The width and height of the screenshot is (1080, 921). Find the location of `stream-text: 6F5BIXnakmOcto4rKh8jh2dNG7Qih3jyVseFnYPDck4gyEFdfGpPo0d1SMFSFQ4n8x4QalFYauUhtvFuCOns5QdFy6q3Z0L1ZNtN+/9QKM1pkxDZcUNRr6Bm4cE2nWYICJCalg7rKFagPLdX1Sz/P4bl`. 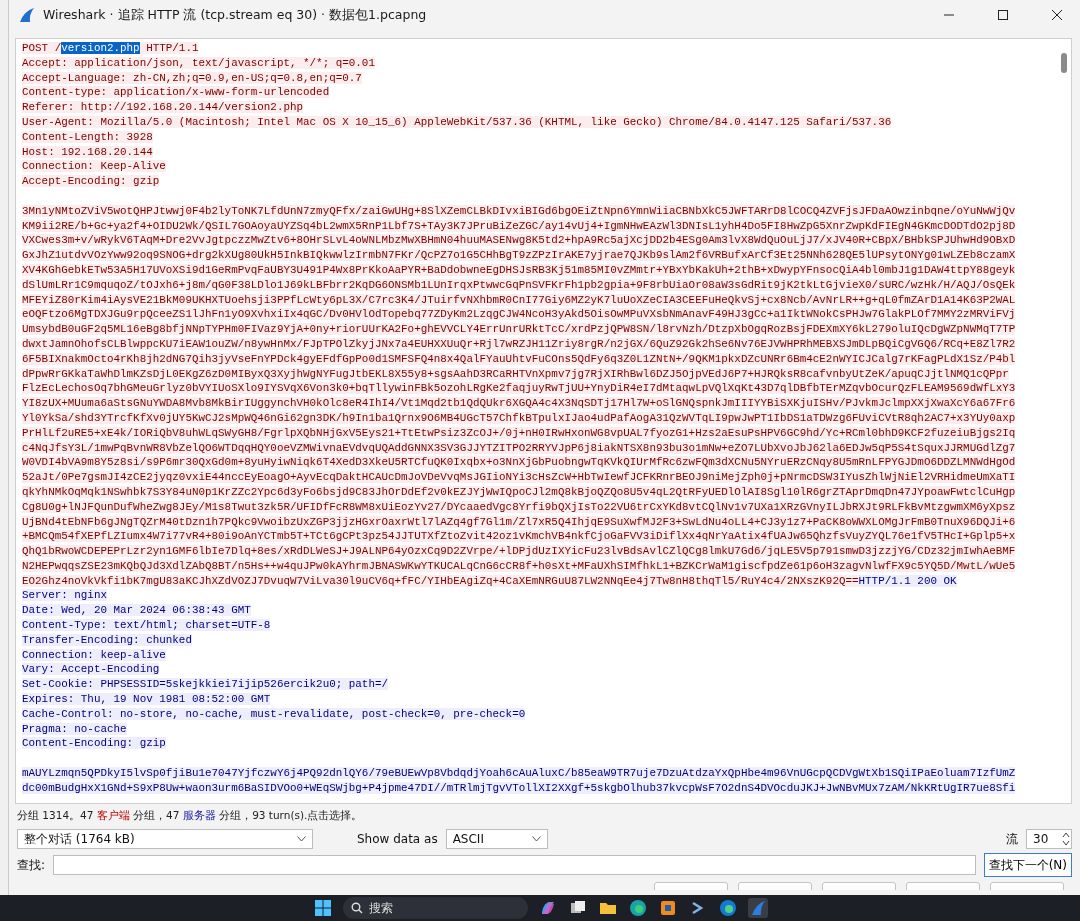

stream-text: 6F5BIXnakmOcto4rKh8jh2dNG7Qih3jyVseFnYPDck4gyEFdfGpPo0d1SMFSFQ4n8x4QalFYauUhtvFuCOns5QdFy6q3Z0L1ZNtN+/9QKM1pkxDZcUNRr6Bm4cE2nWYICJCalg7rKFagPLdX1Sz/P4bl is located at coordinates (519, 358).